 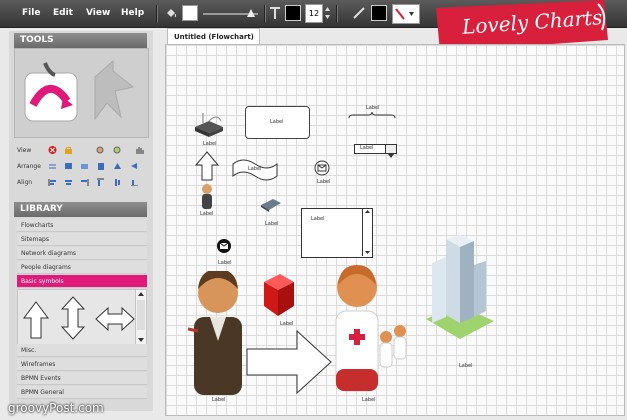 What do you see at coordinates (379, 13) in the screenshot?
I see `line-color-swatch` at bounding box center [379, 13].